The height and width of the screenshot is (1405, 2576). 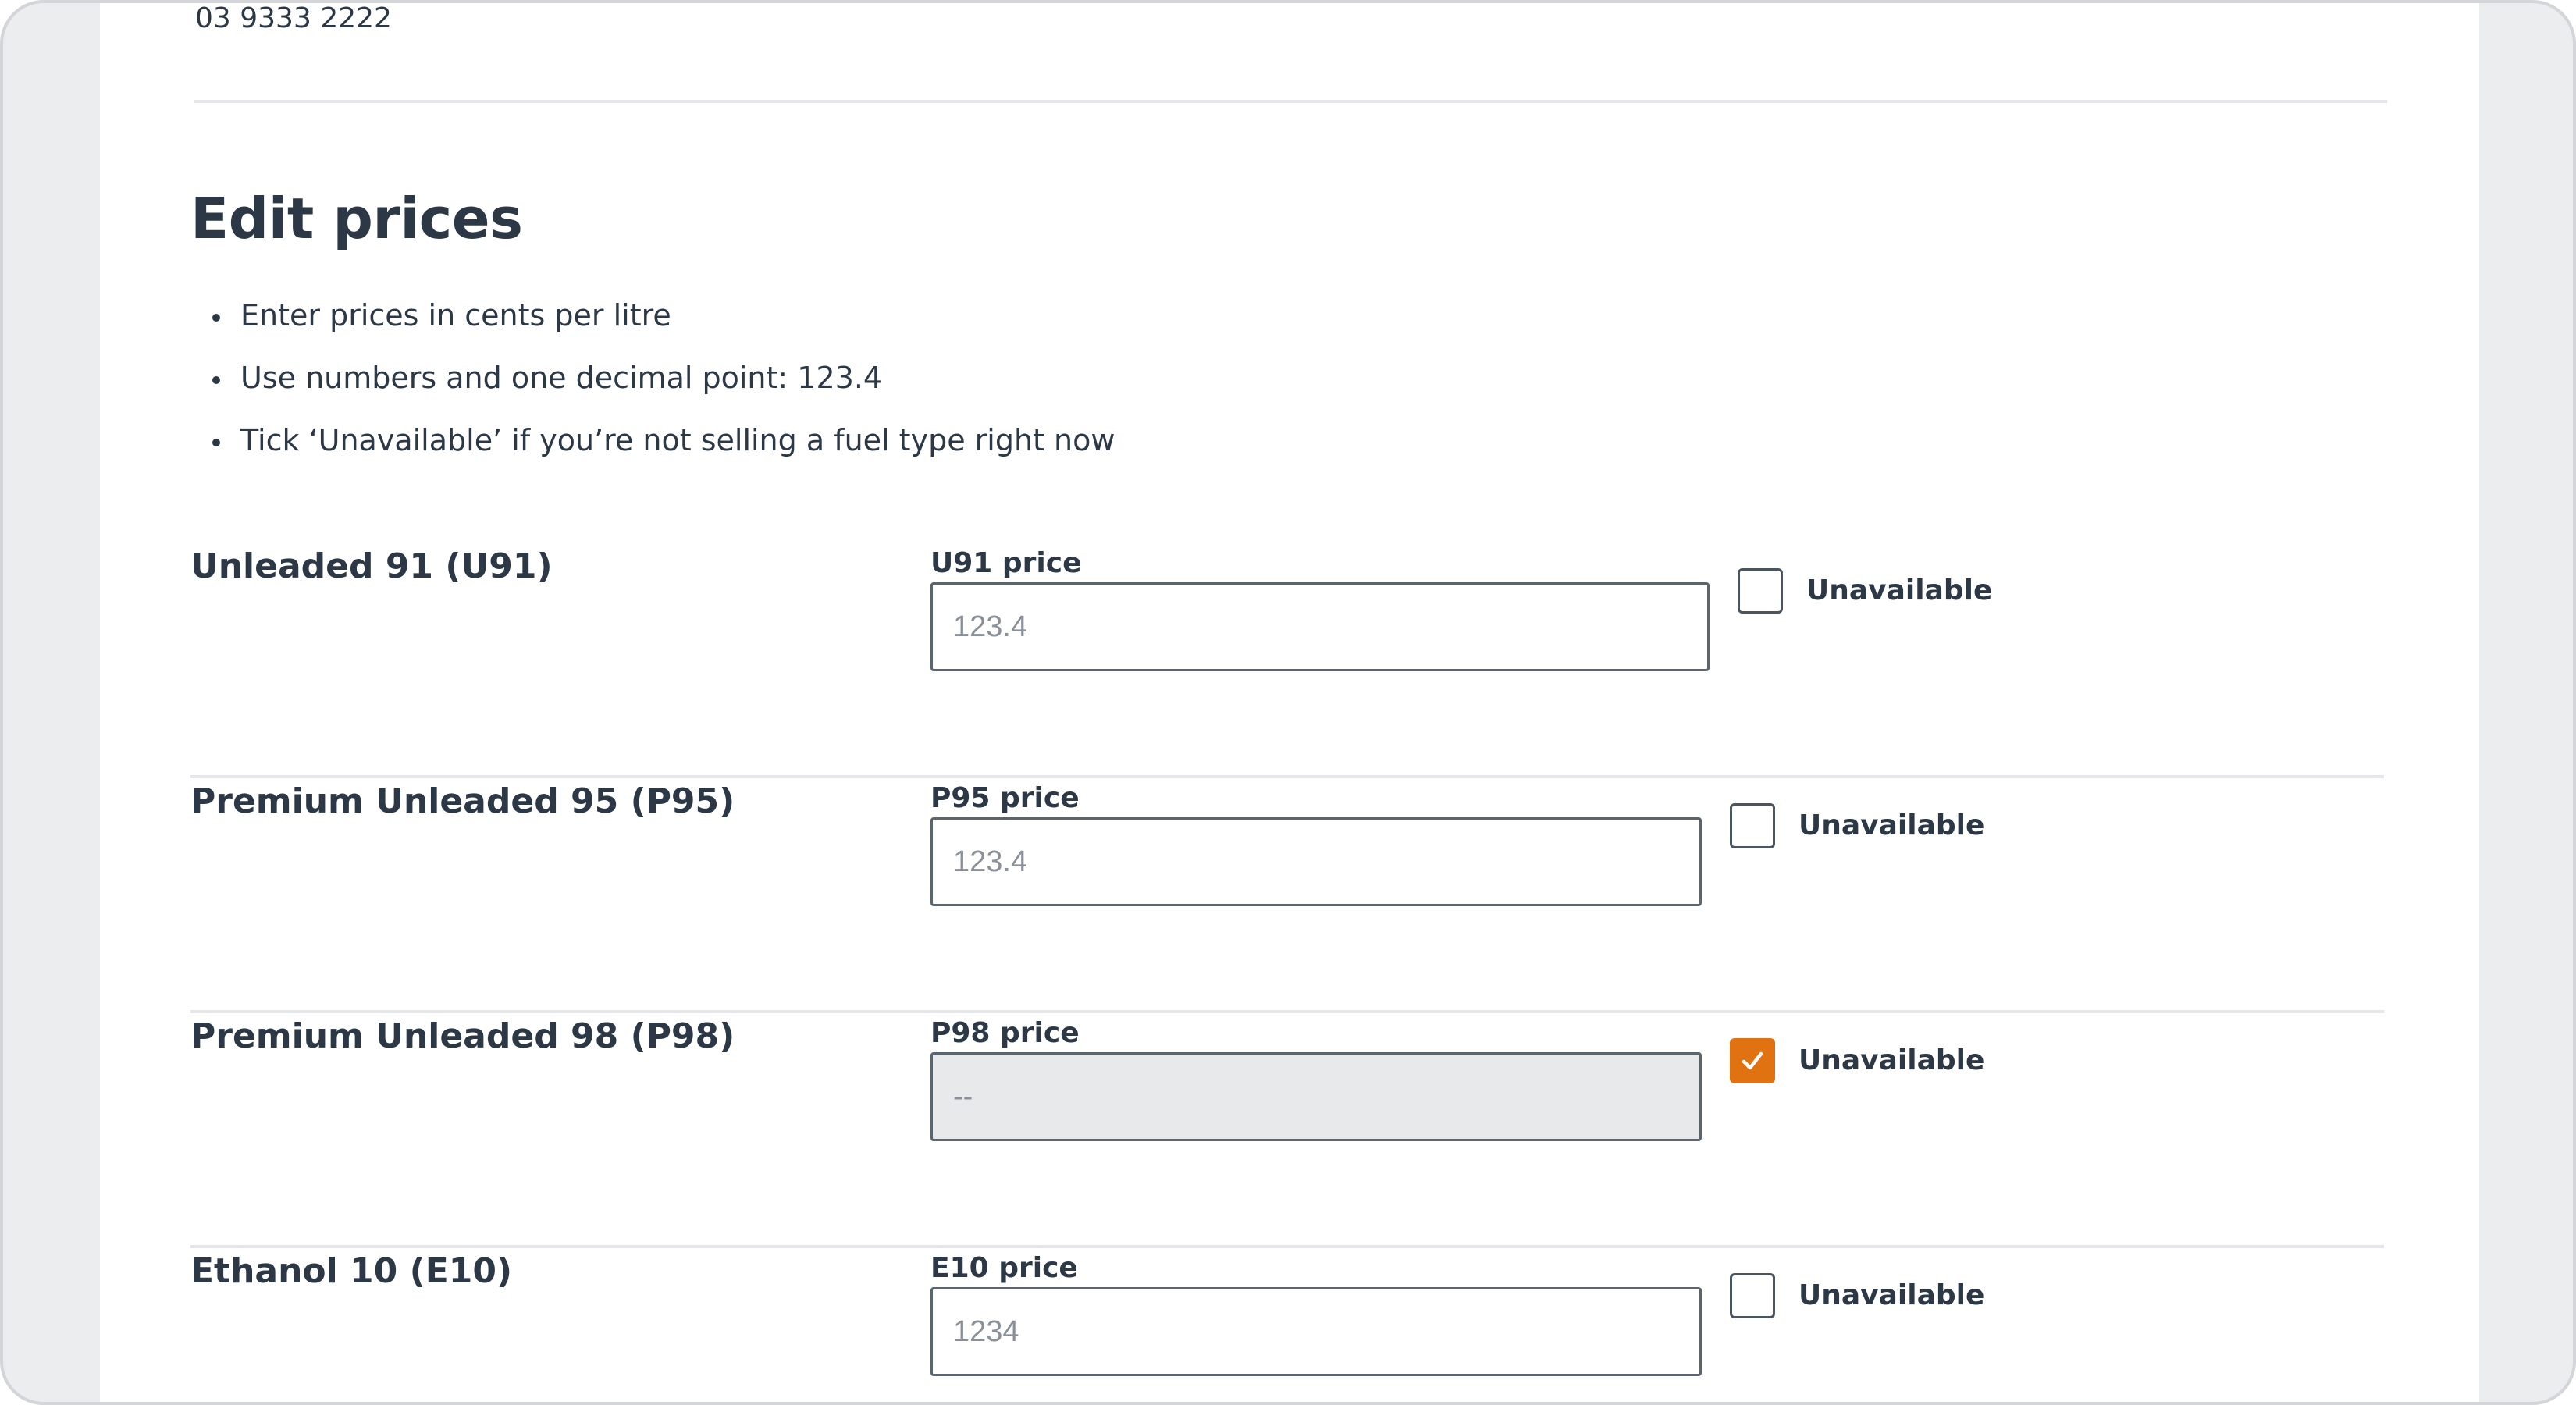 I want to click on p95-unavailable-option: Unavailable, so click(x=1857, y=825).